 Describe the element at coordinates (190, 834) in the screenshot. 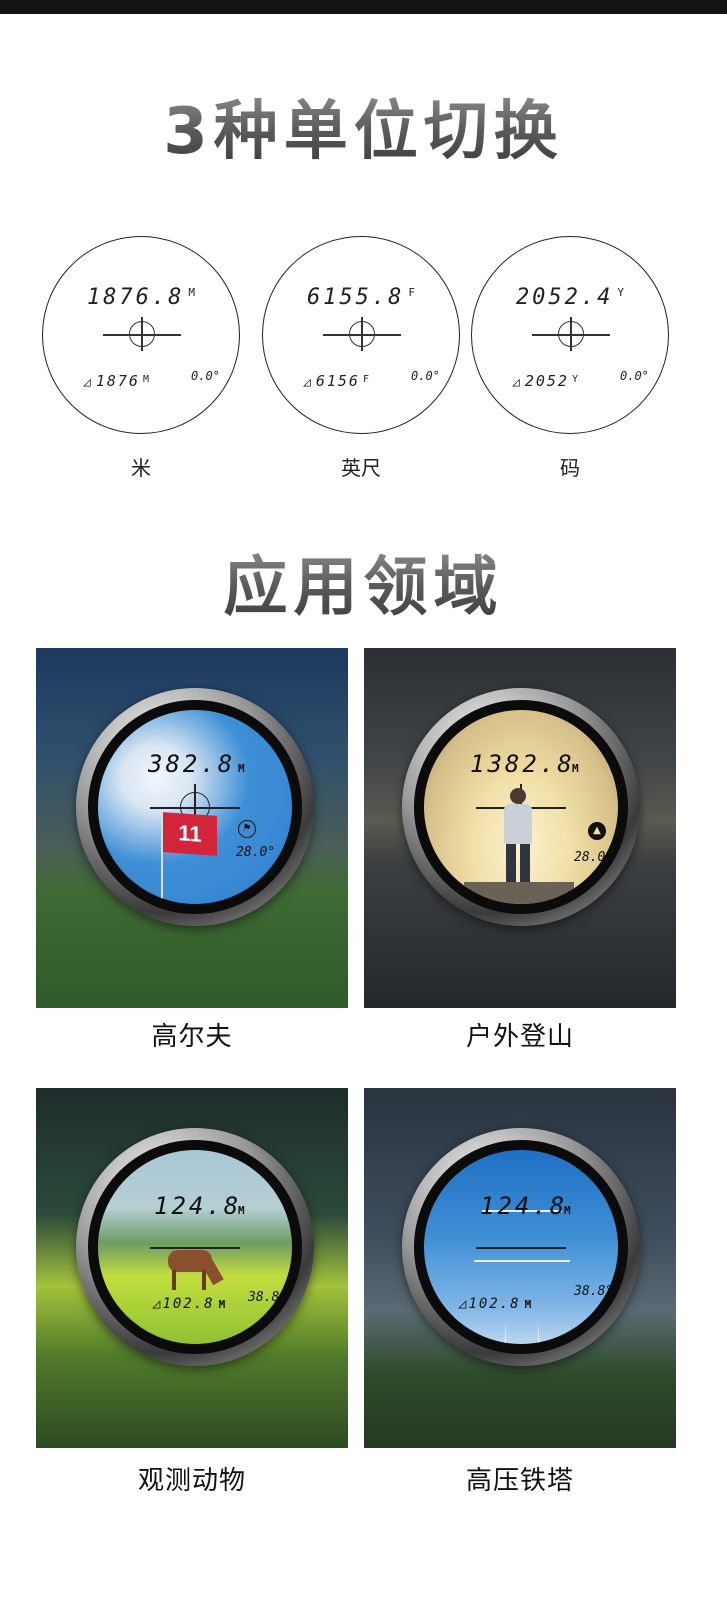

I see `golf-flag: 11` at that location.